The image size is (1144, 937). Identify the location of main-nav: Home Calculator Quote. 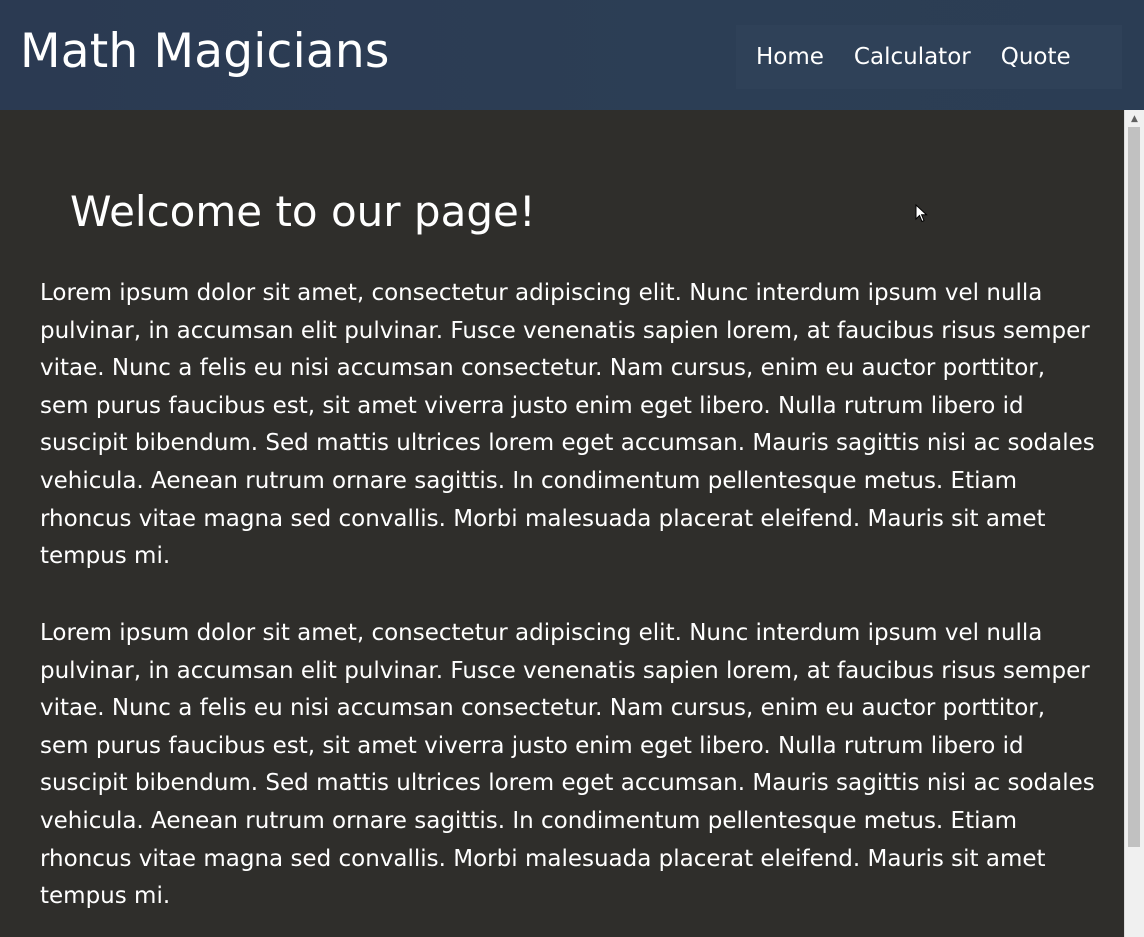
(929, 57).